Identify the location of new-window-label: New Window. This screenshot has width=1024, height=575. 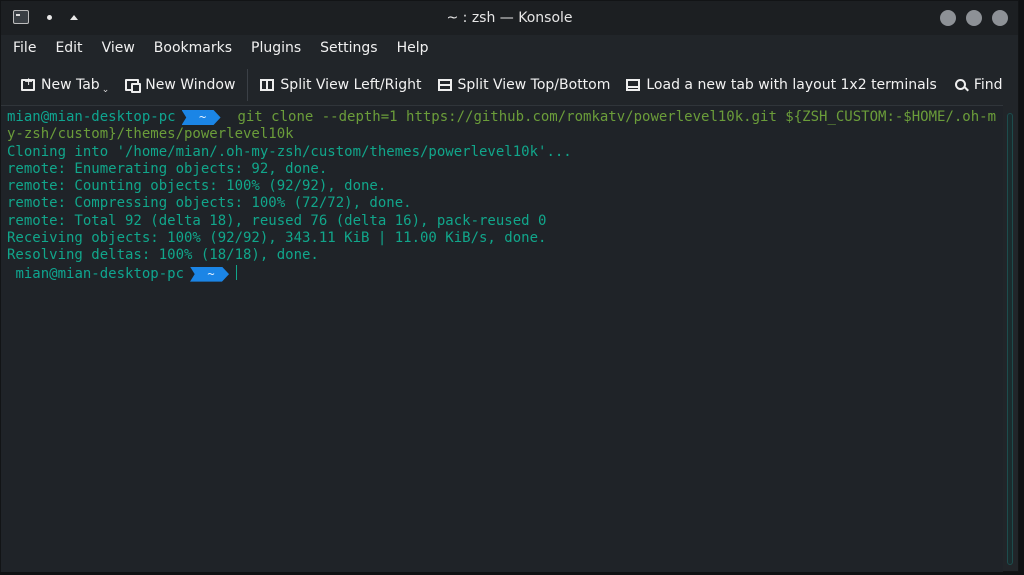
(190, 85).